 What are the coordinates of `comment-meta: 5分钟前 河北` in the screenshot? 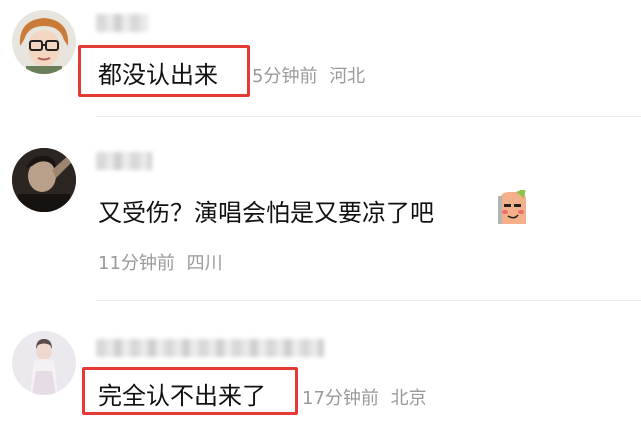 It's located at (308, 75).